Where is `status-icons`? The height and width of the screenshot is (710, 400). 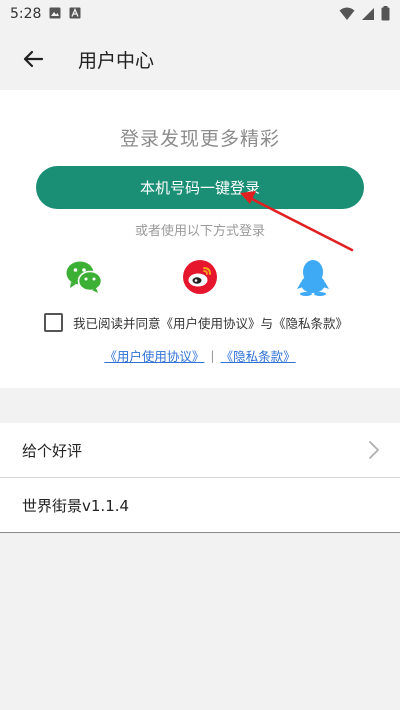 status-icons is located at coordinates (364, 13).